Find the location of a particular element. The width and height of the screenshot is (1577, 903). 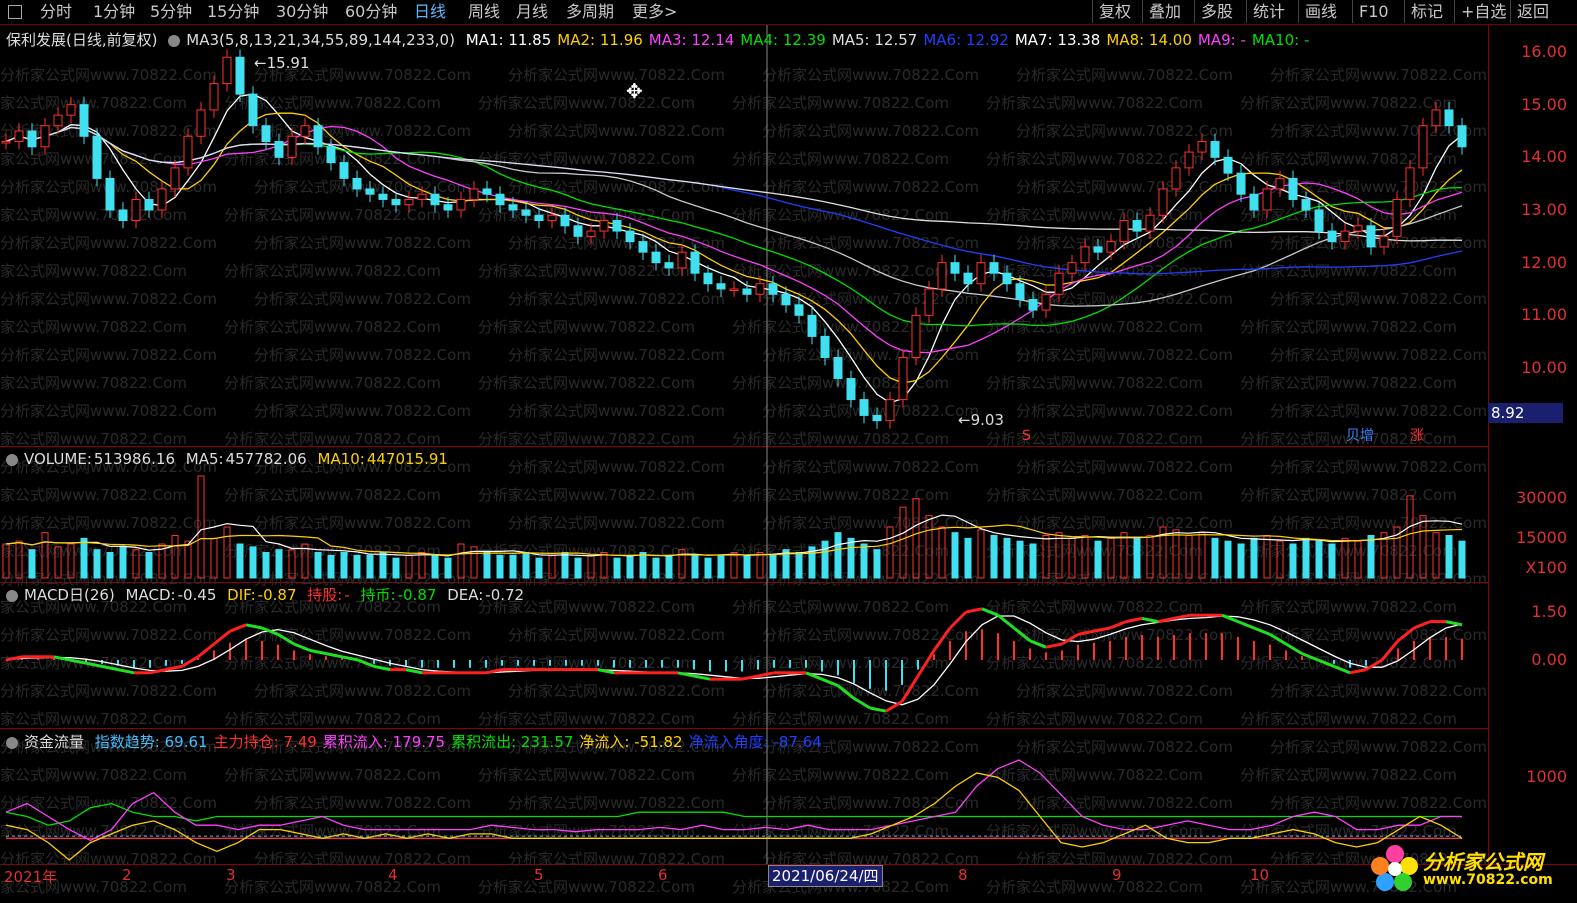

x-label-3: 4 is located at coordinates (393, 875).